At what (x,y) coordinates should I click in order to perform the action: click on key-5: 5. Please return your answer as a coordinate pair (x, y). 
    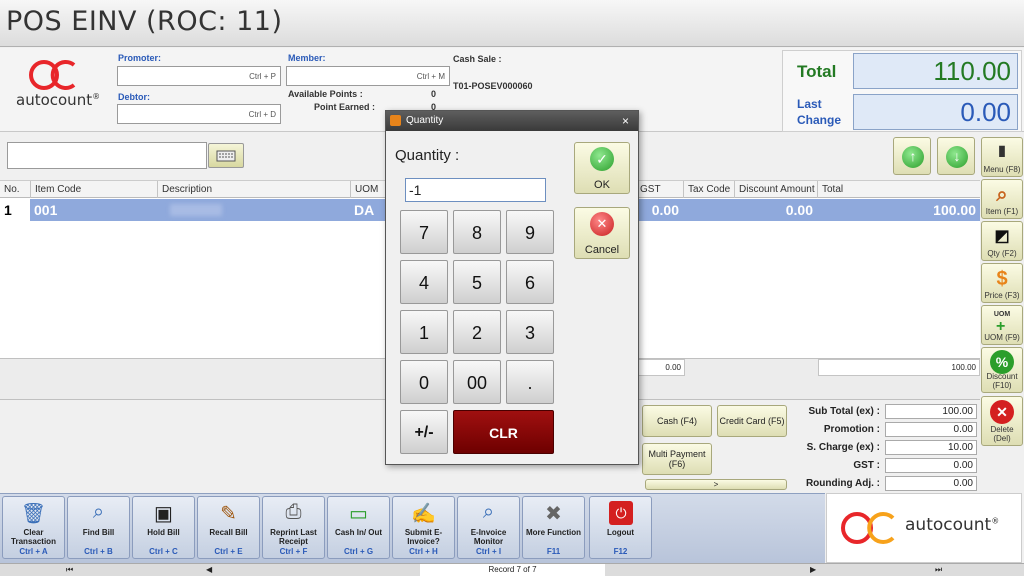
    Looking at the image, I should click on (477, 282).